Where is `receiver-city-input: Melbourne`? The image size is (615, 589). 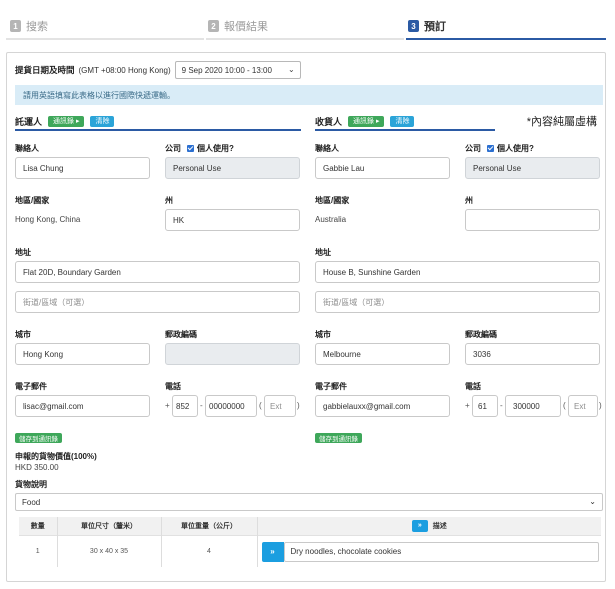
receiver-city-input: Melbourne is located at coordinates (382, 354).